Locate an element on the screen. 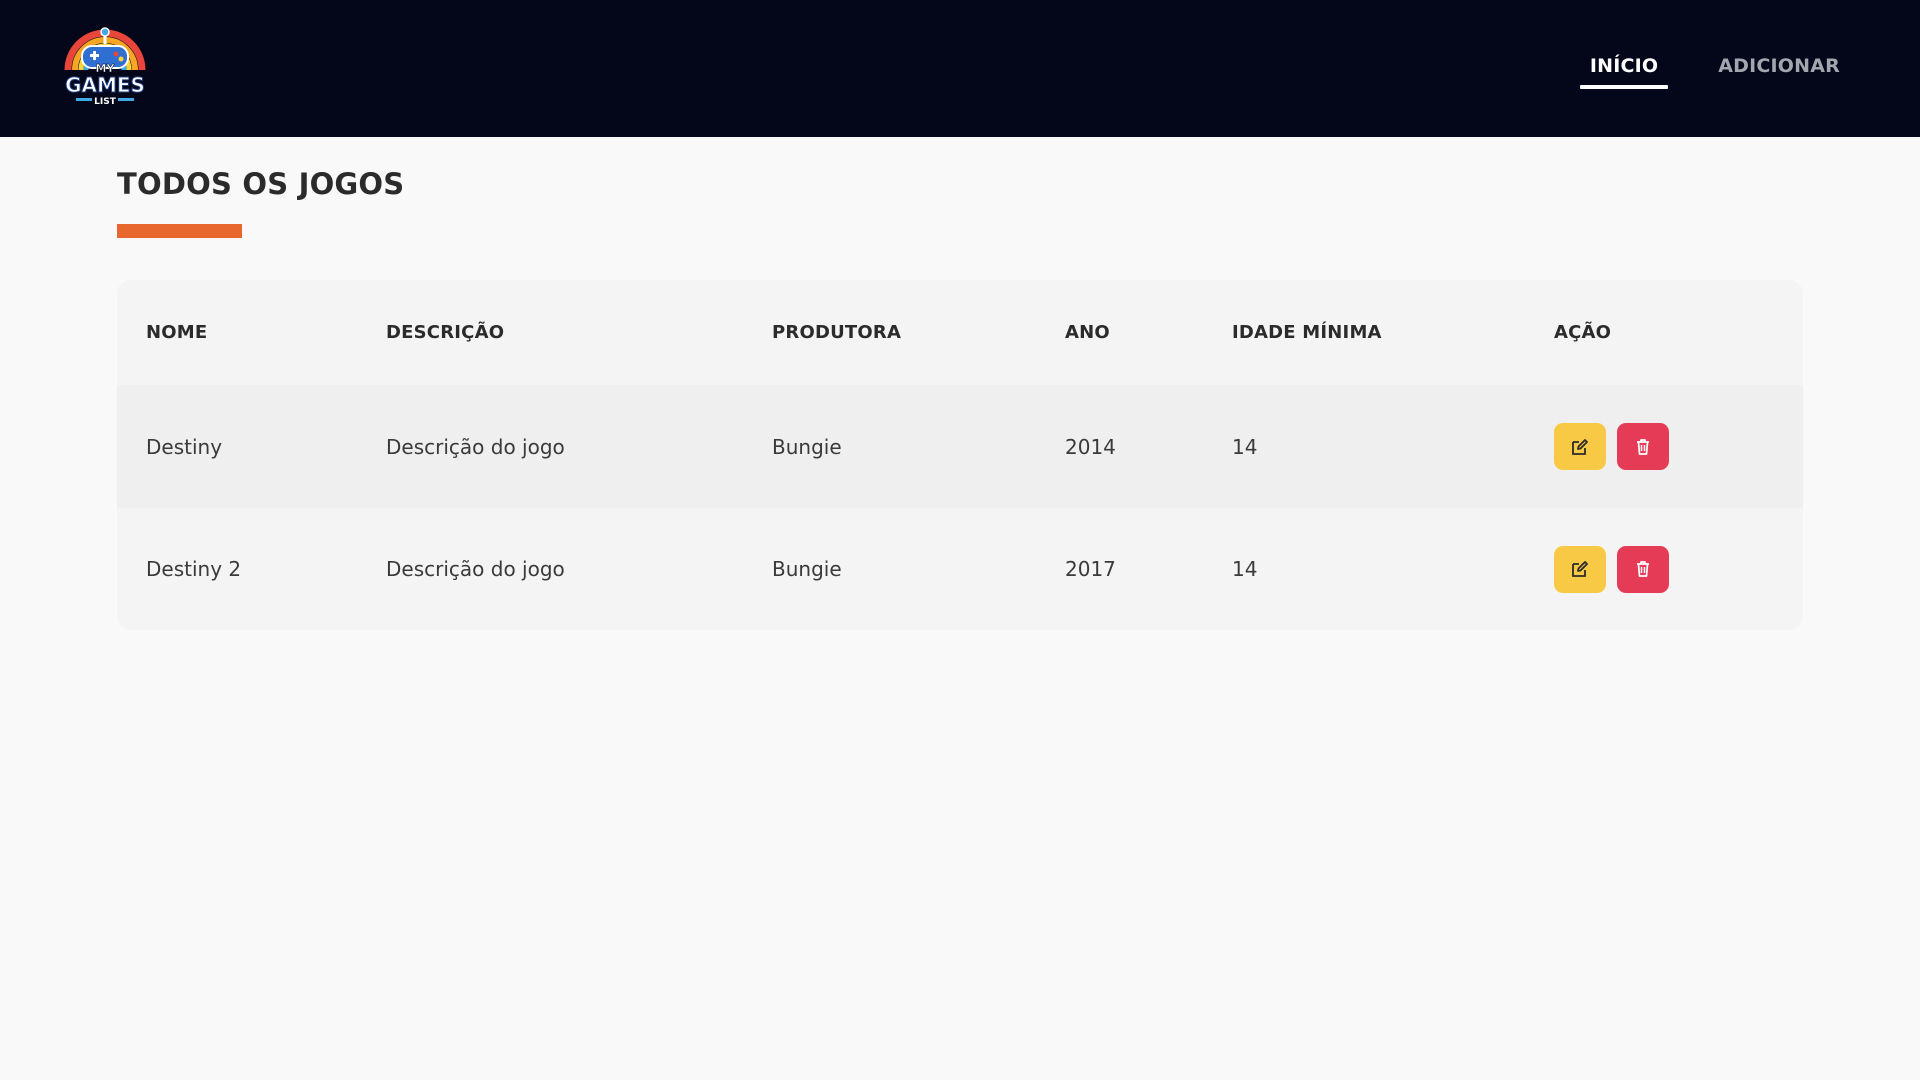 The image size is (1920, 1080). my-games-list-logo: MY GAMES LIST is located at coordinates (105, 68).